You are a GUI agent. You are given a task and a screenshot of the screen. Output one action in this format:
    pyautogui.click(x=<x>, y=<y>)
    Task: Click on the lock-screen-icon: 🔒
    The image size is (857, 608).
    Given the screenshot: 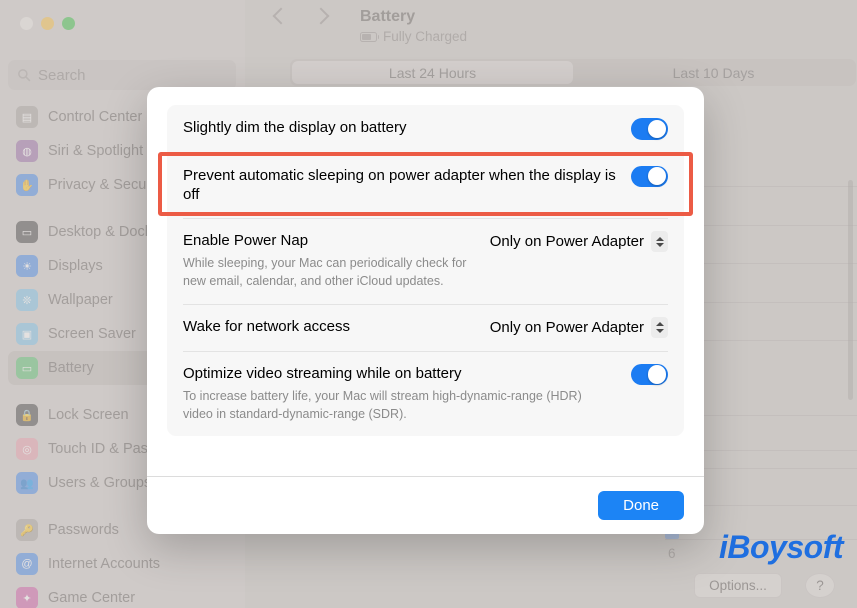 What is the action you would take?
    pyautogui.click(x=27, y=415)
    